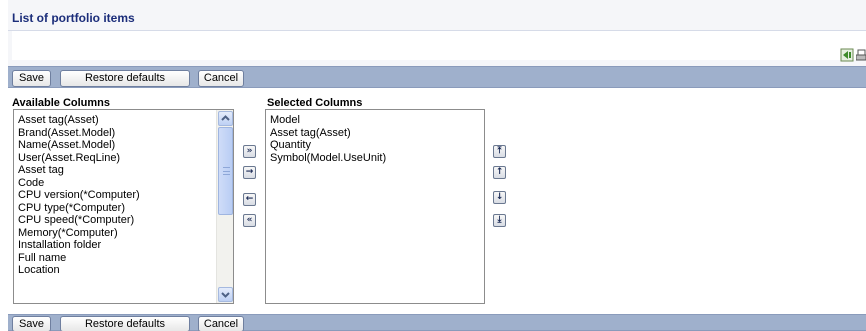  What do you see at coordinates (249, 172) in the screenshot?
I see `add-button: →` at bounding box center [249, 172].